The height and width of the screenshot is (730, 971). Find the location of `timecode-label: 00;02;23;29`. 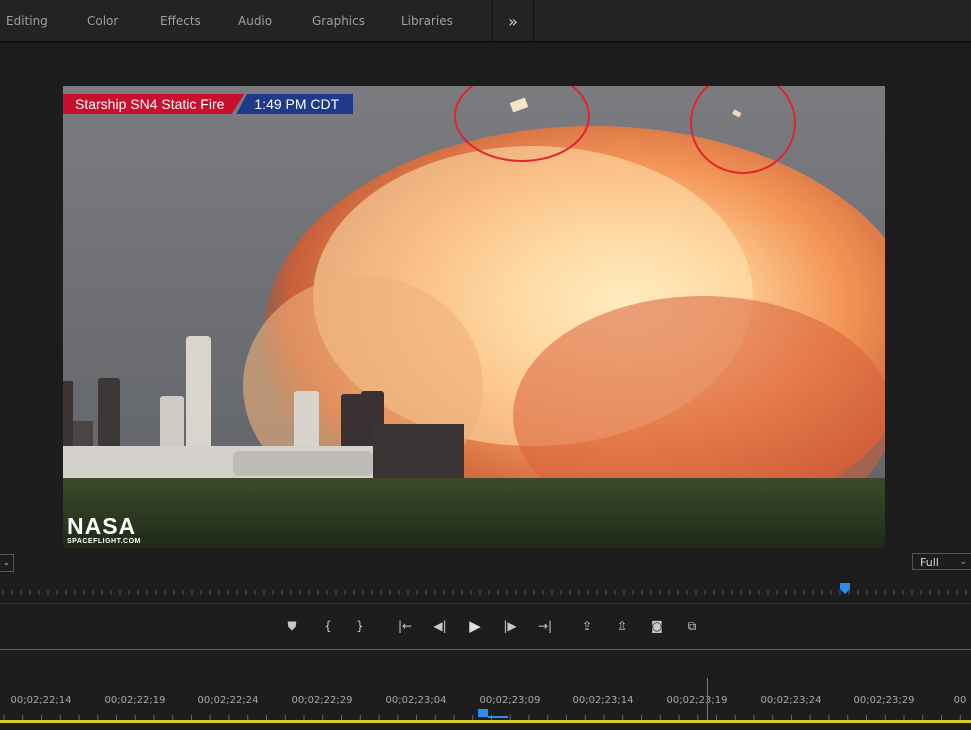

timecode-label: 00;02;23;29 is located at coordinates (884, 700).